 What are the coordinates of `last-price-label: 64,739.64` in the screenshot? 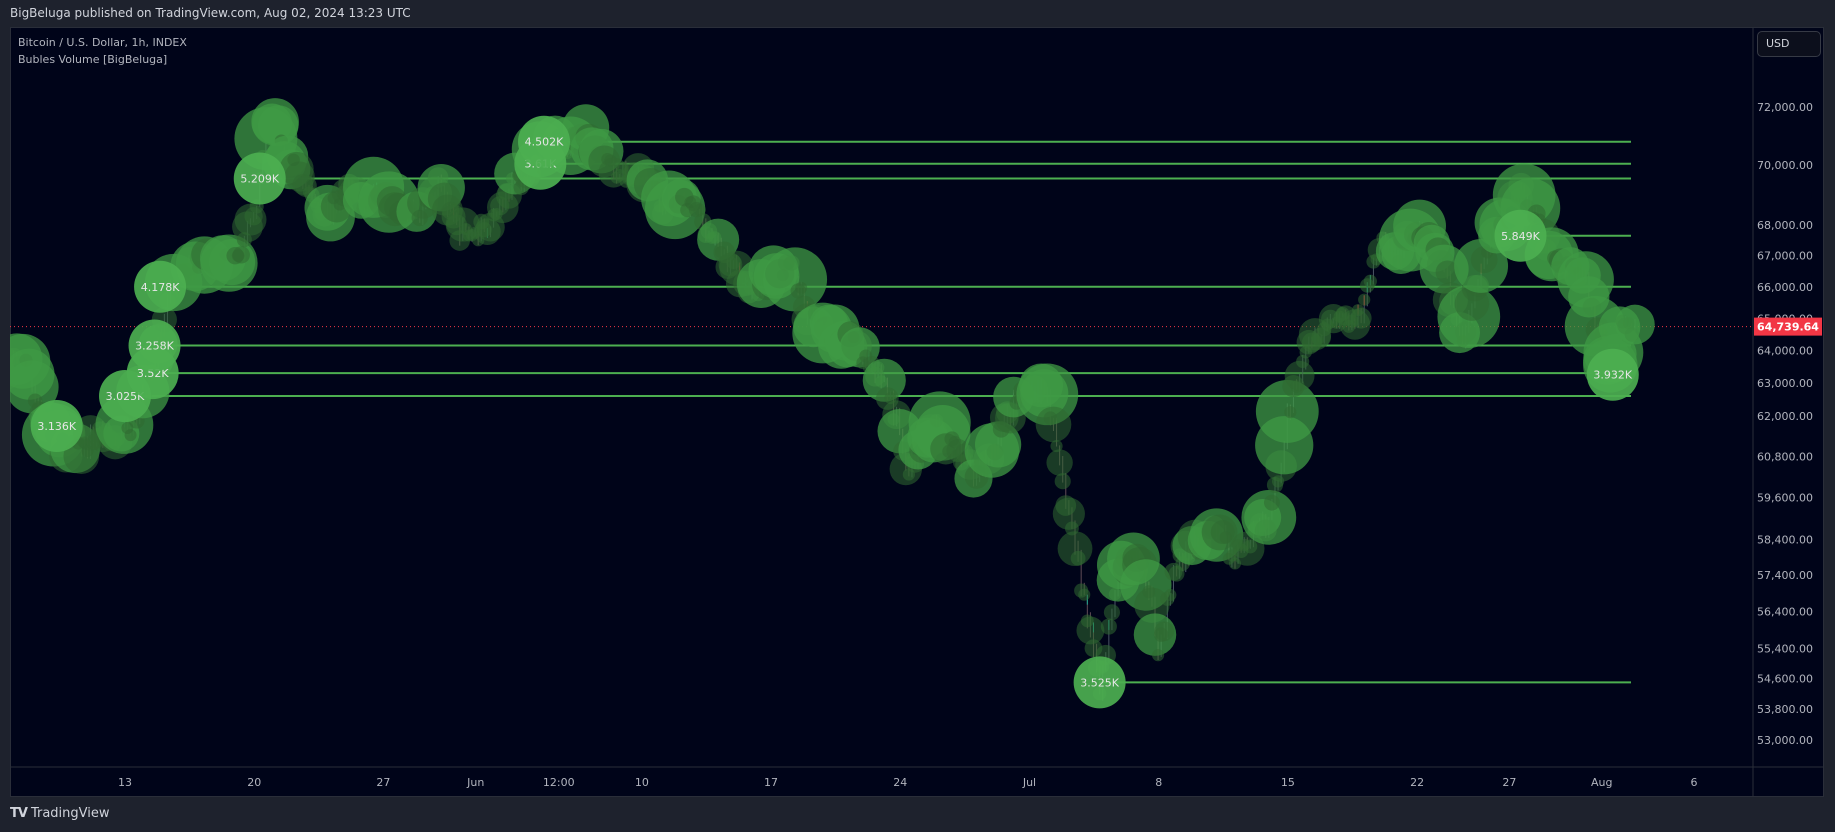 It's located at (1788, 327).